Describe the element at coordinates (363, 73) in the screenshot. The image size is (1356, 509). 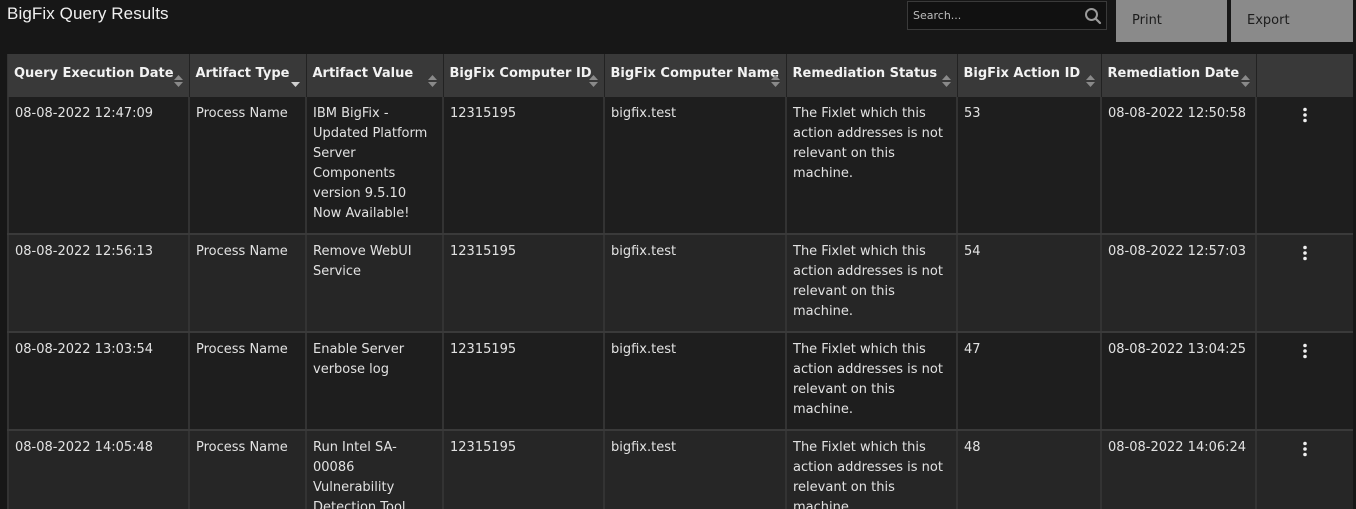
I see `column-header-label: Artifact Value` at that location.